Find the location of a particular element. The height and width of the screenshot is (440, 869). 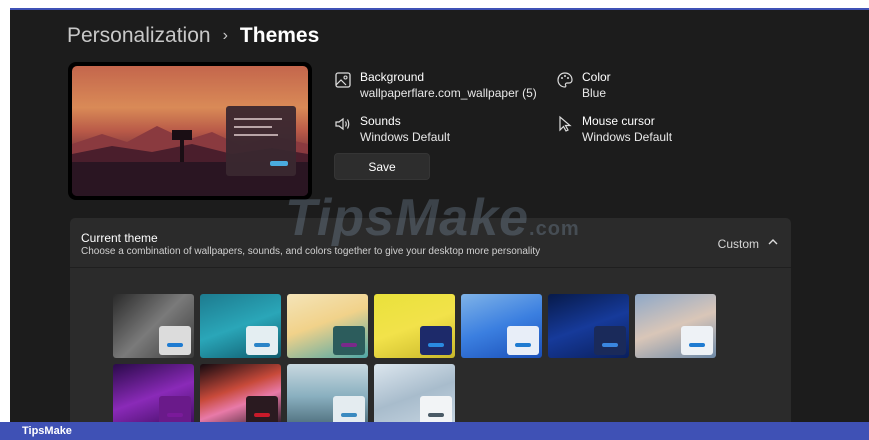

save-button: Save is located at coordinates (382, 166).